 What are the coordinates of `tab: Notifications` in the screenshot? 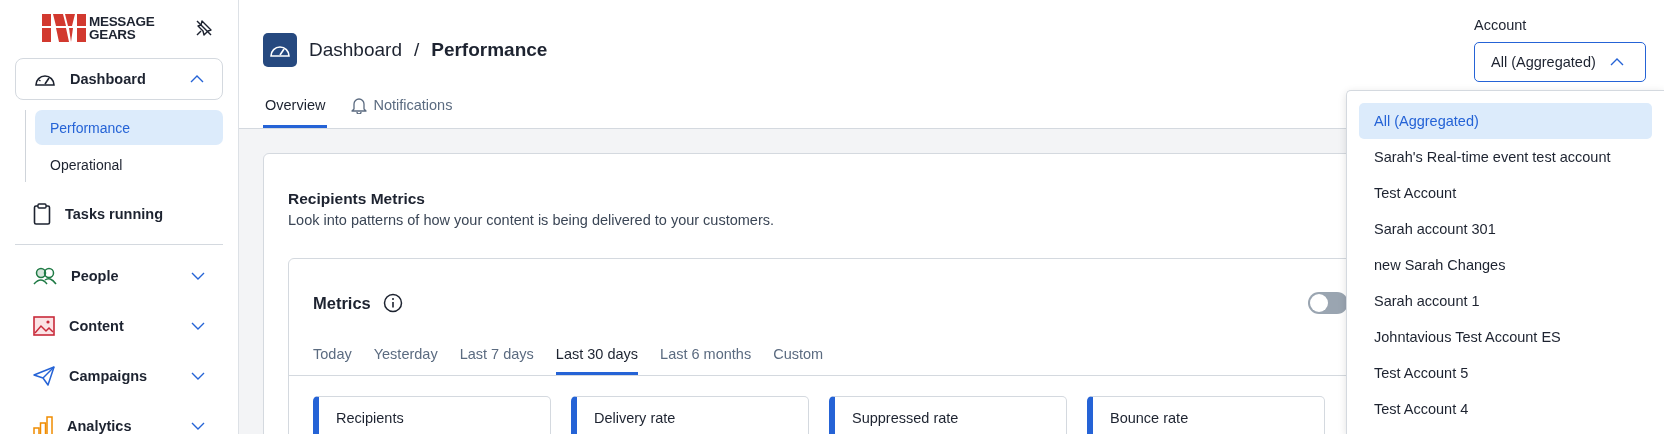 It's located at (402, 106).